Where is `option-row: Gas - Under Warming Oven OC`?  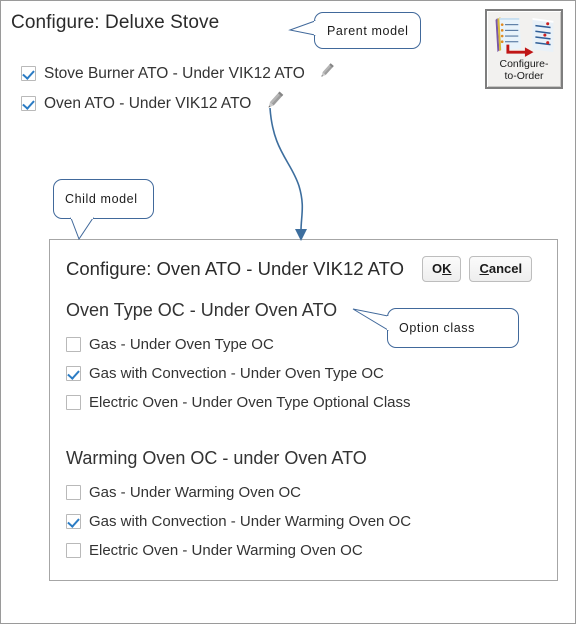 option-row: Gas - Under Warming Oven OC is located at coordinates (238, 492).